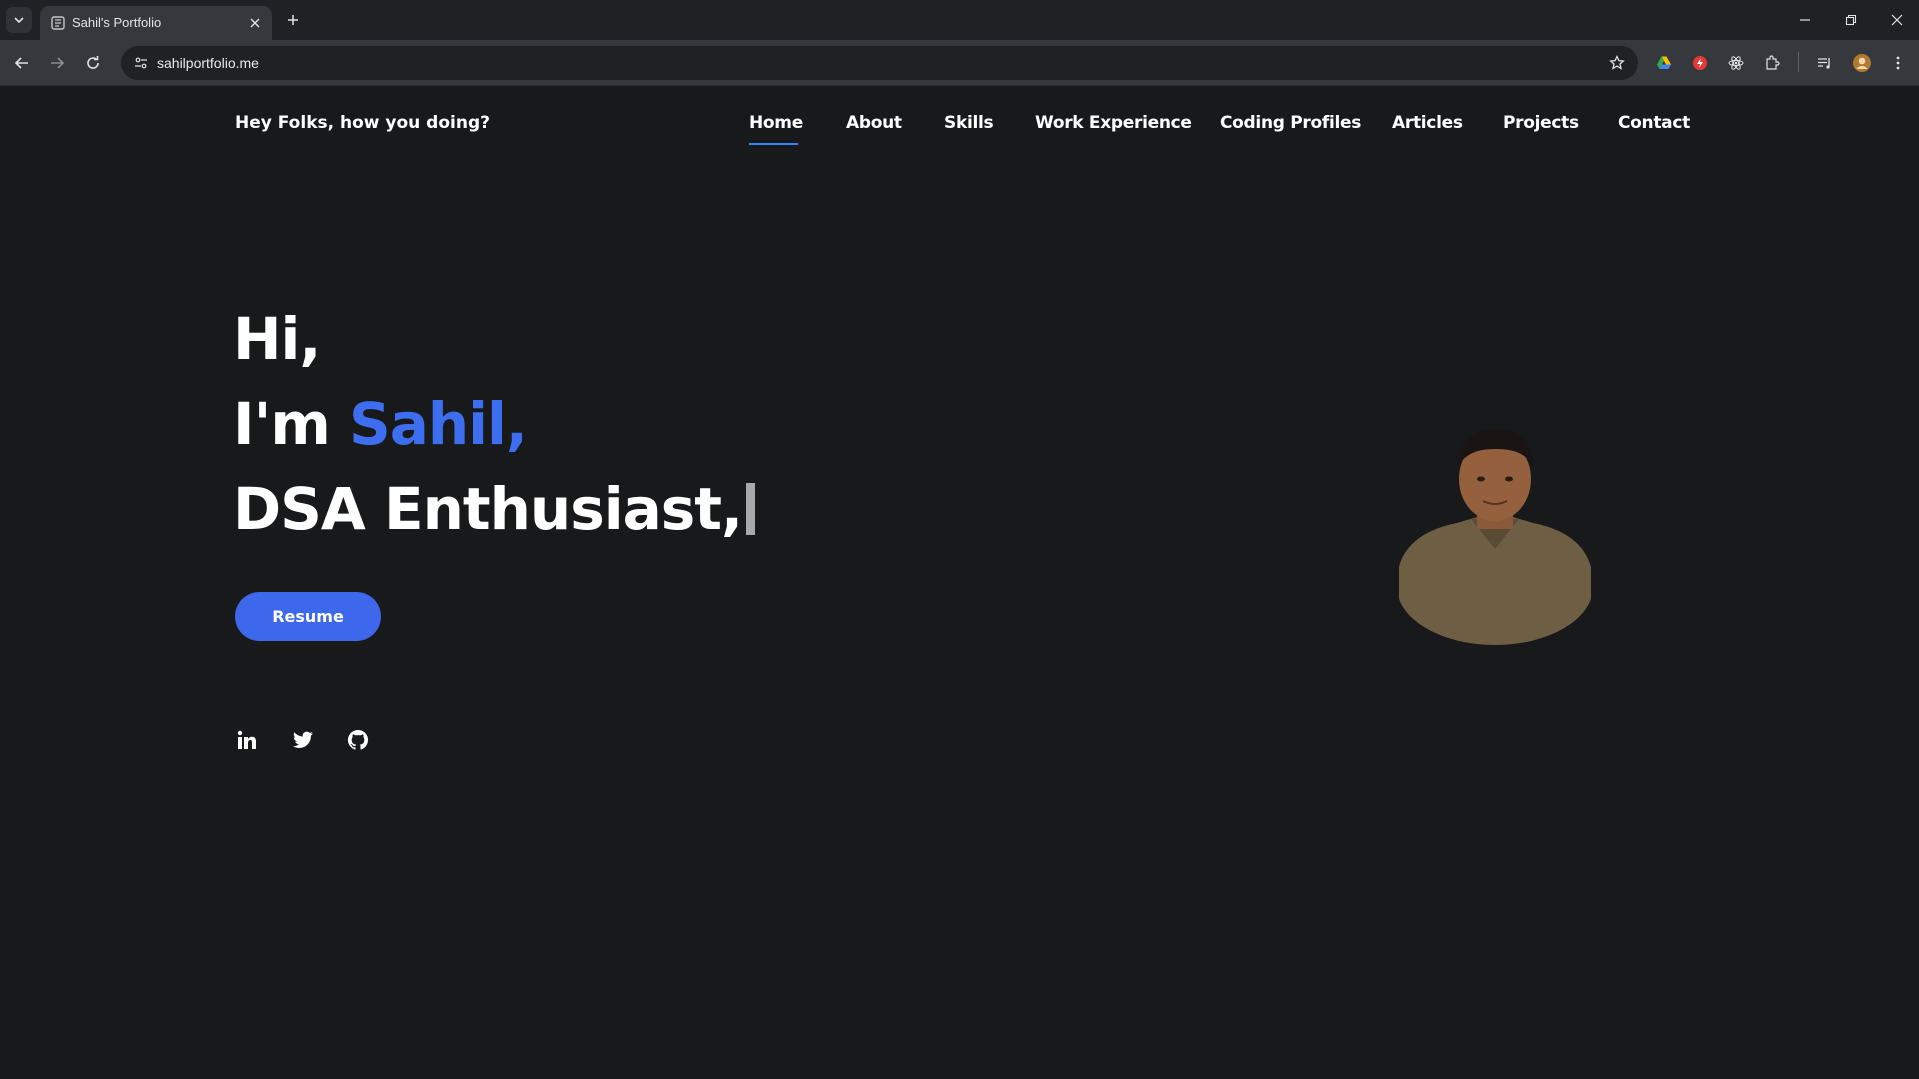 The height and width of the screenshot is (1079, 1919). I want to click on restore-button, so click(1851, 20).